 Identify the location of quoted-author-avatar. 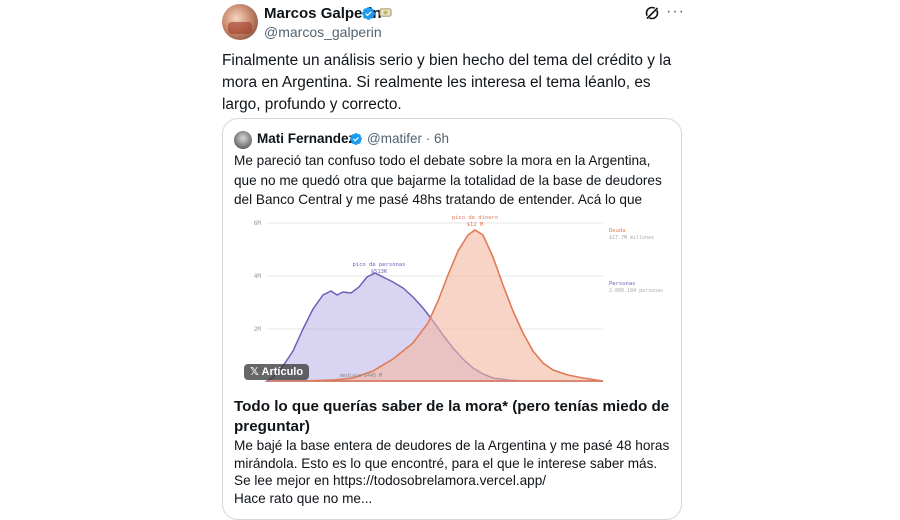
(243, 140).